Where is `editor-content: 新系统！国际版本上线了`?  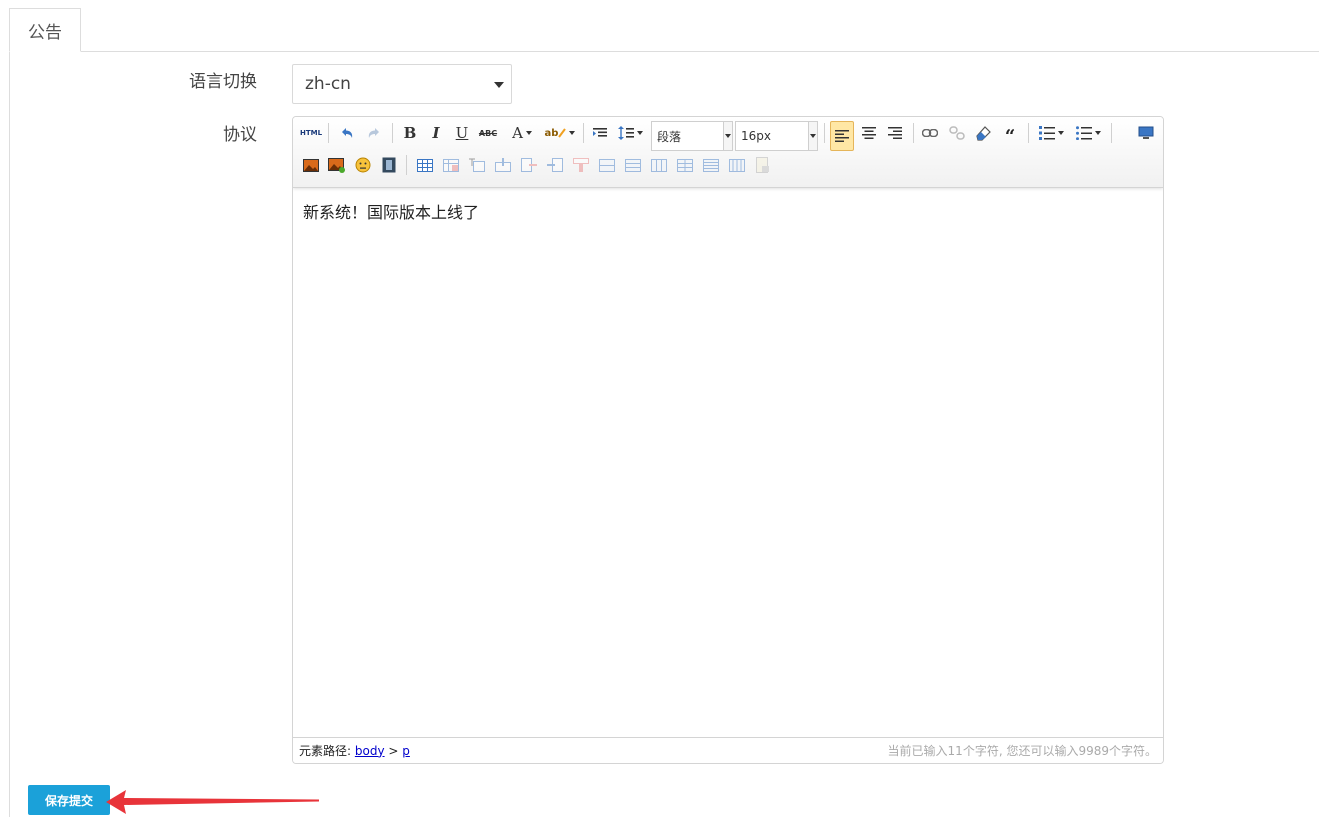
editor-content: 新系统！国际版本上线了 is located at coordinates (391, 211).